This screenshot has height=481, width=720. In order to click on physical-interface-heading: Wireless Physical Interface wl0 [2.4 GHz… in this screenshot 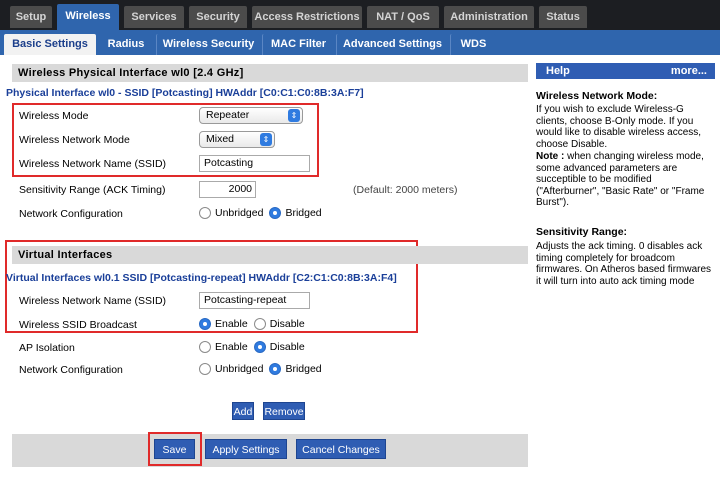, I will do `click(270, 73)`.